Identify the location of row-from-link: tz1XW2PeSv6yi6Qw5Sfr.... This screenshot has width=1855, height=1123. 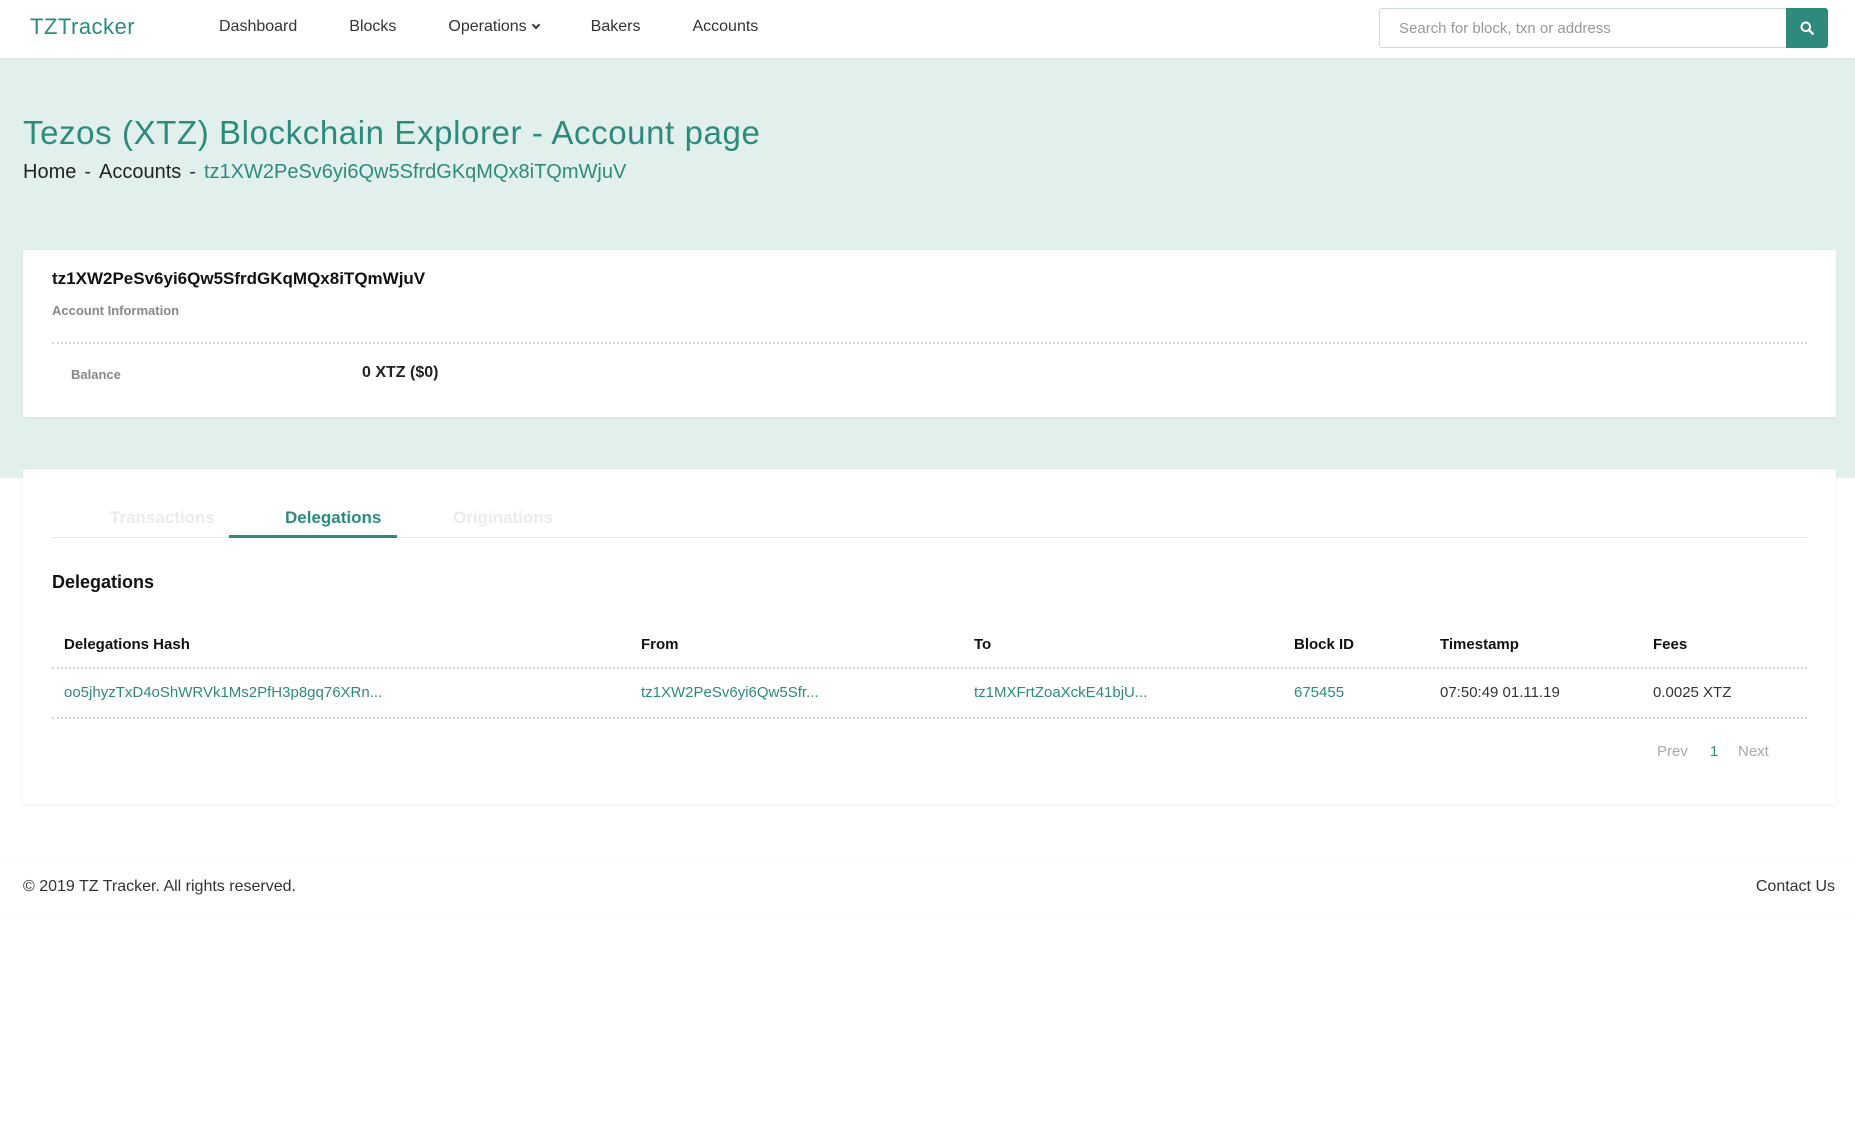
(730, 692).